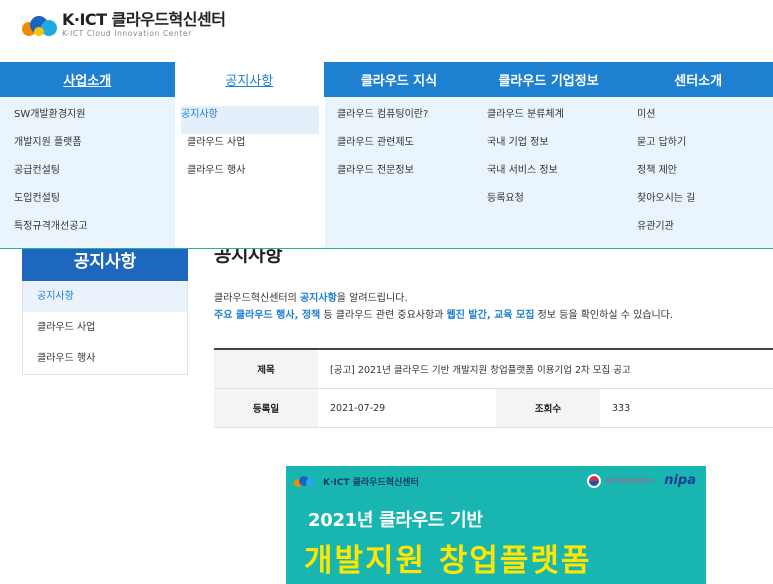 The image size is (773, 584). What do you see at coordinates (266, 369) in the screenshot?
I see `subject-label: 제목` at bounding box center [266, 369].